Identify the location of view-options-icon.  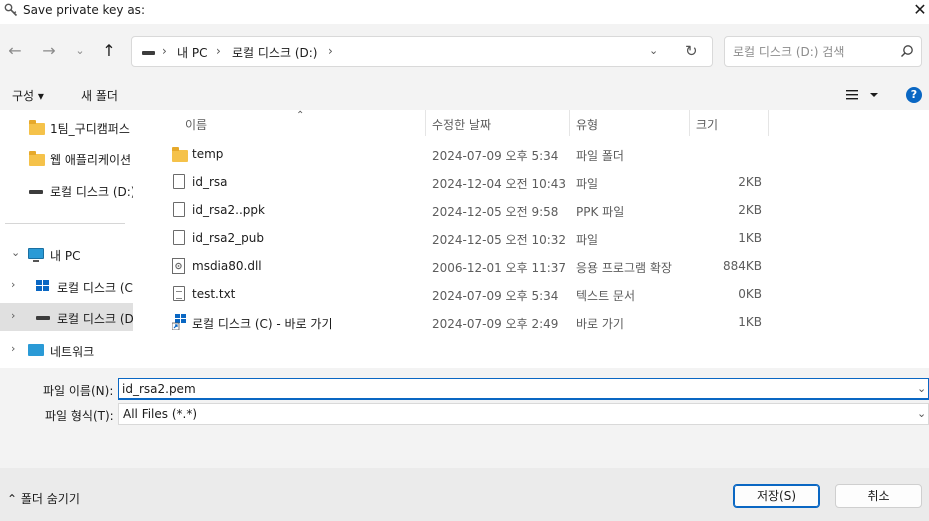
(863, 95).